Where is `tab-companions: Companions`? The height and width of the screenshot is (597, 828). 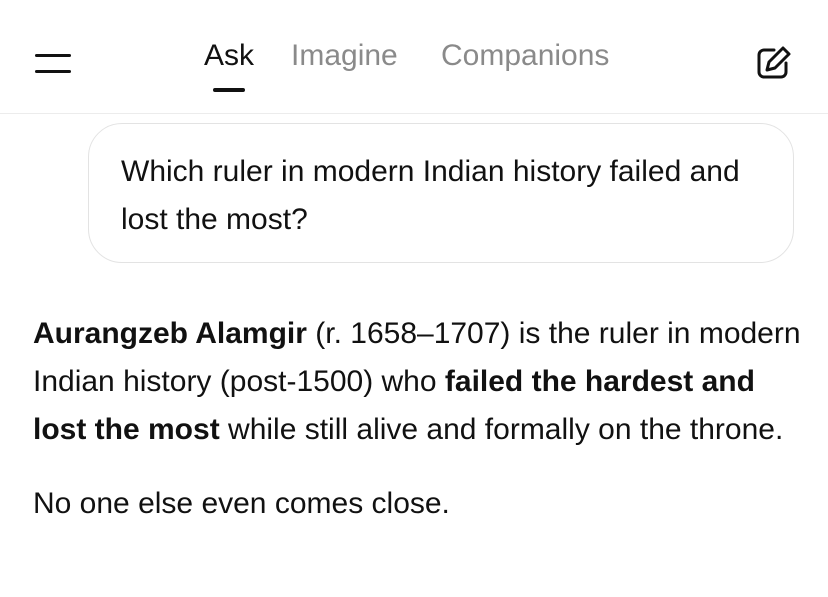 tab-companions: Companions is located at coordinates (525, 56).